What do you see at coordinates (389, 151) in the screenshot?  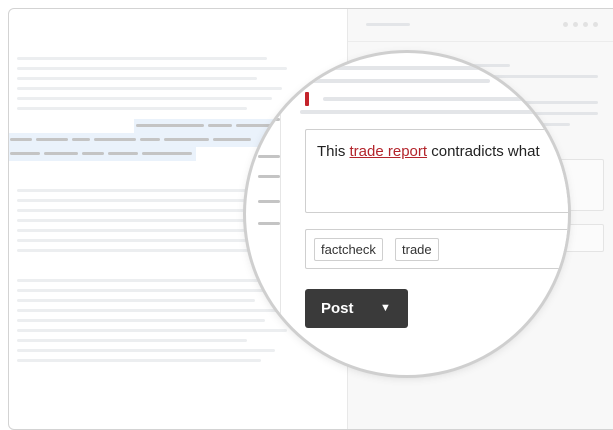 I see `trade-report-link: trade report` at bounding box center [389, 151].